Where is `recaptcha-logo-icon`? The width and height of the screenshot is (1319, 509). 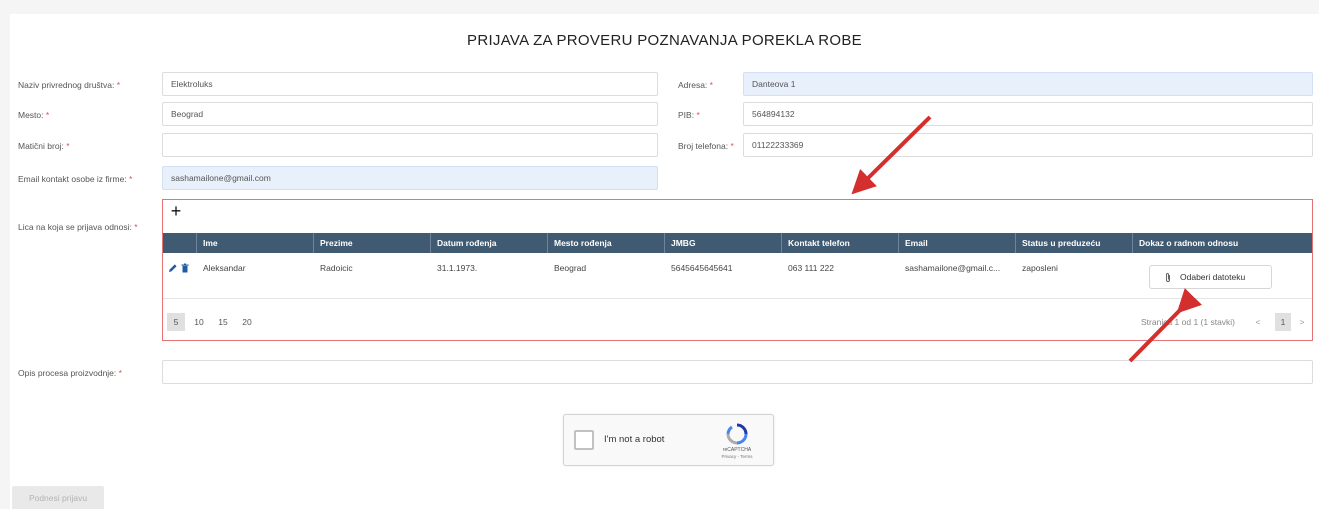 recaptcha-logo-icon is located at coordinates (737, 434).